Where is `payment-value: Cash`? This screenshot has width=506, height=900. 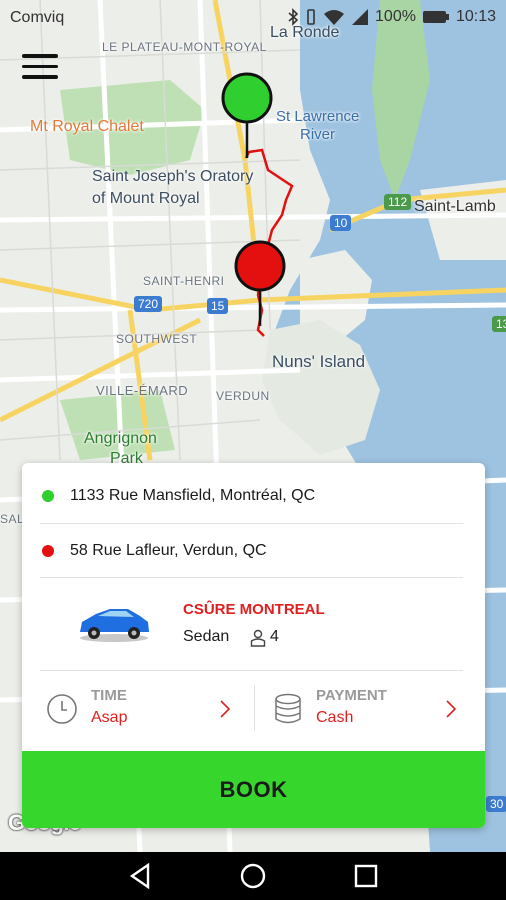 payment-value: Cash is located at coordinates (335, 717).